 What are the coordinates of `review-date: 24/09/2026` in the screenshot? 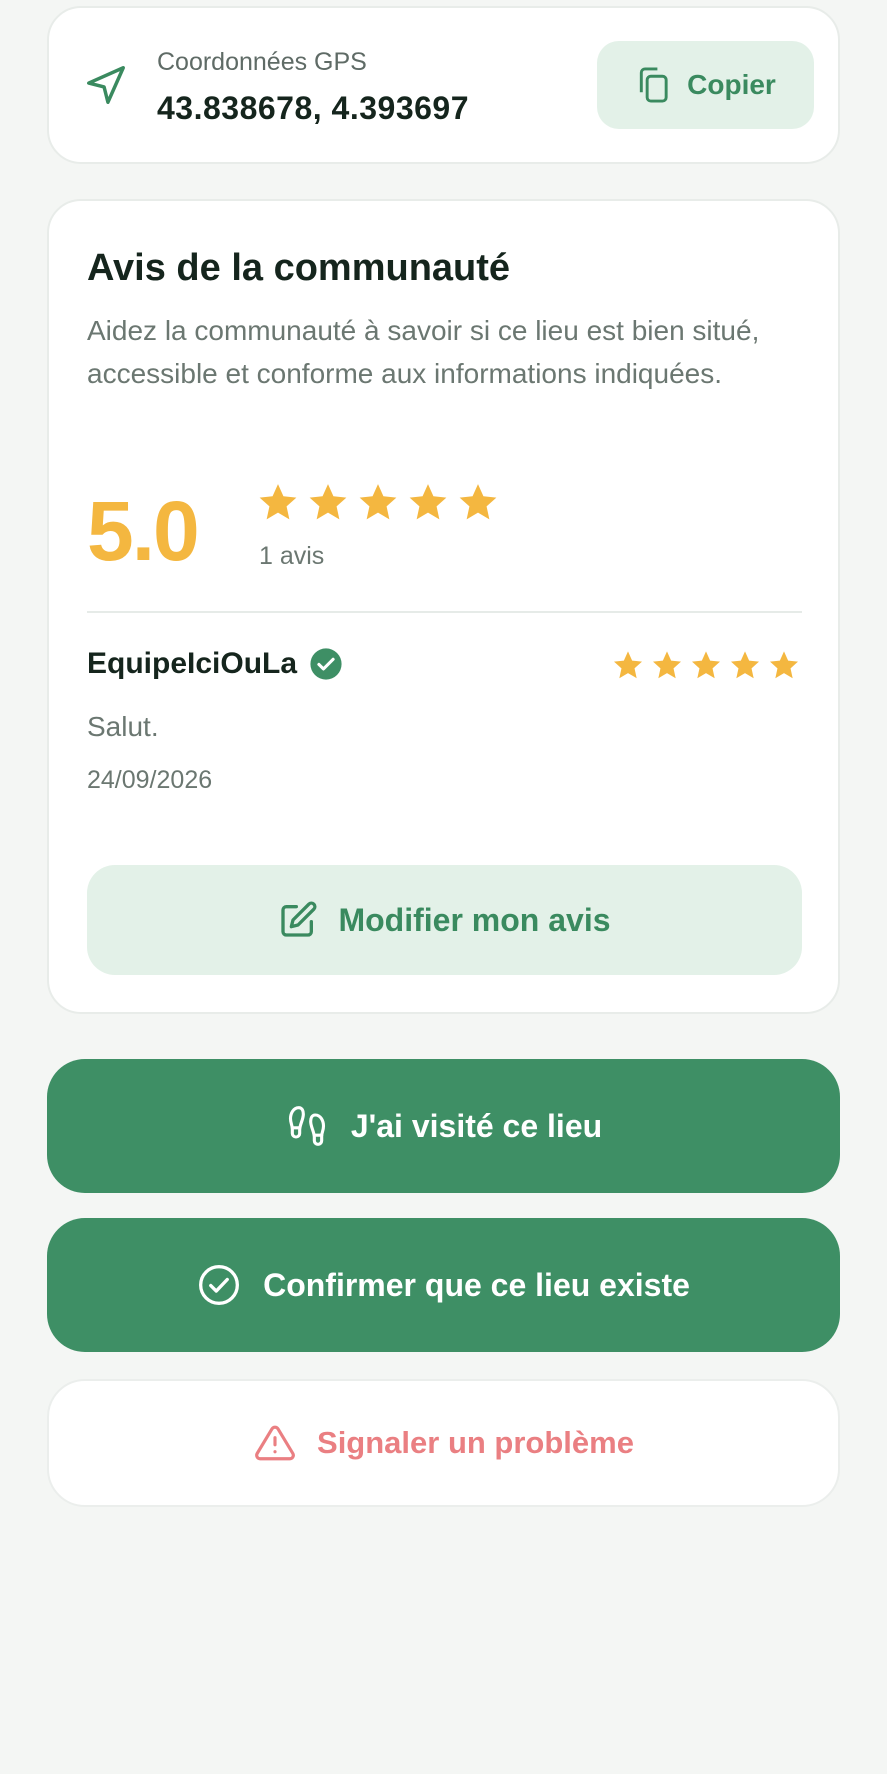 It's located at (150, 780).